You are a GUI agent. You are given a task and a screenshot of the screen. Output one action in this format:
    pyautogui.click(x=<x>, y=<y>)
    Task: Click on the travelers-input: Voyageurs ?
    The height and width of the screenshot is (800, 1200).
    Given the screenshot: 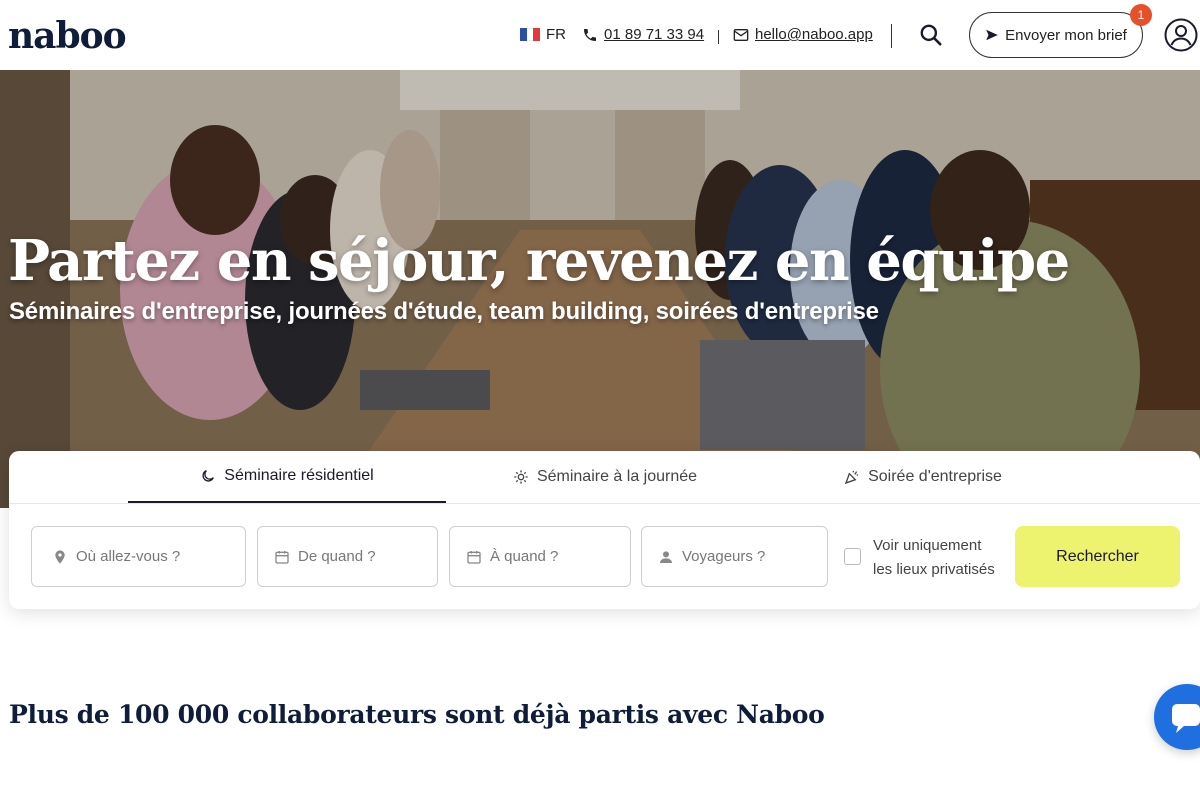 What is the action you would take?
    pyautogui.click(x=734, y=556)
    